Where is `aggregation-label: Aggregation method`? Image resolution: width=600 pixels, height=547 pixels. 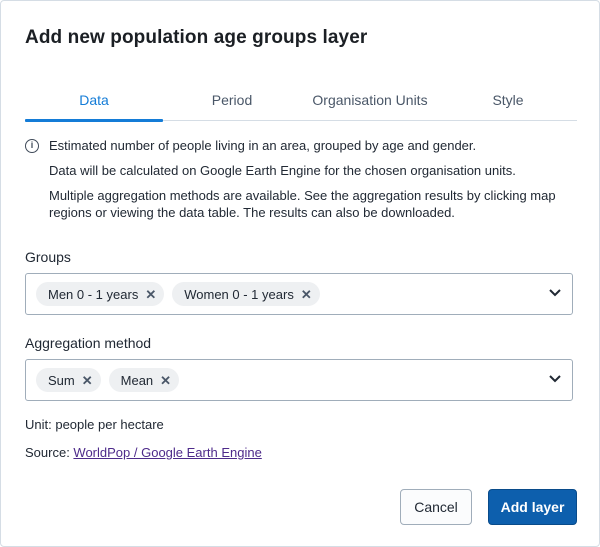
aggregation-label: Aggregation method is located at coordinates (88, 343).